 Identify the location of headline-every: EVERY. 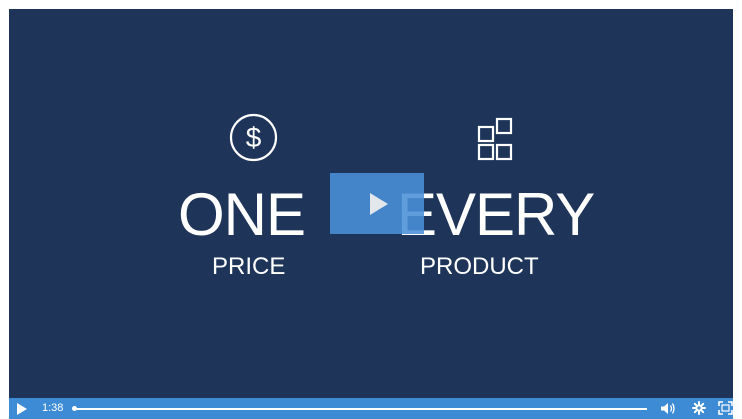
(496, 214).